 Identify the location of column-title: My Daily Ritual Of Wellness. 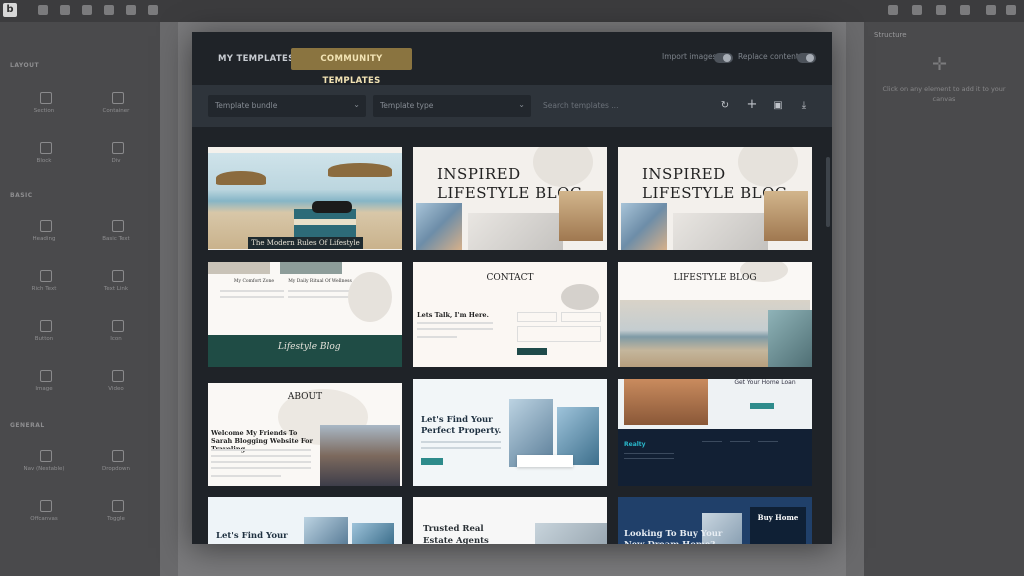
(320, 281).